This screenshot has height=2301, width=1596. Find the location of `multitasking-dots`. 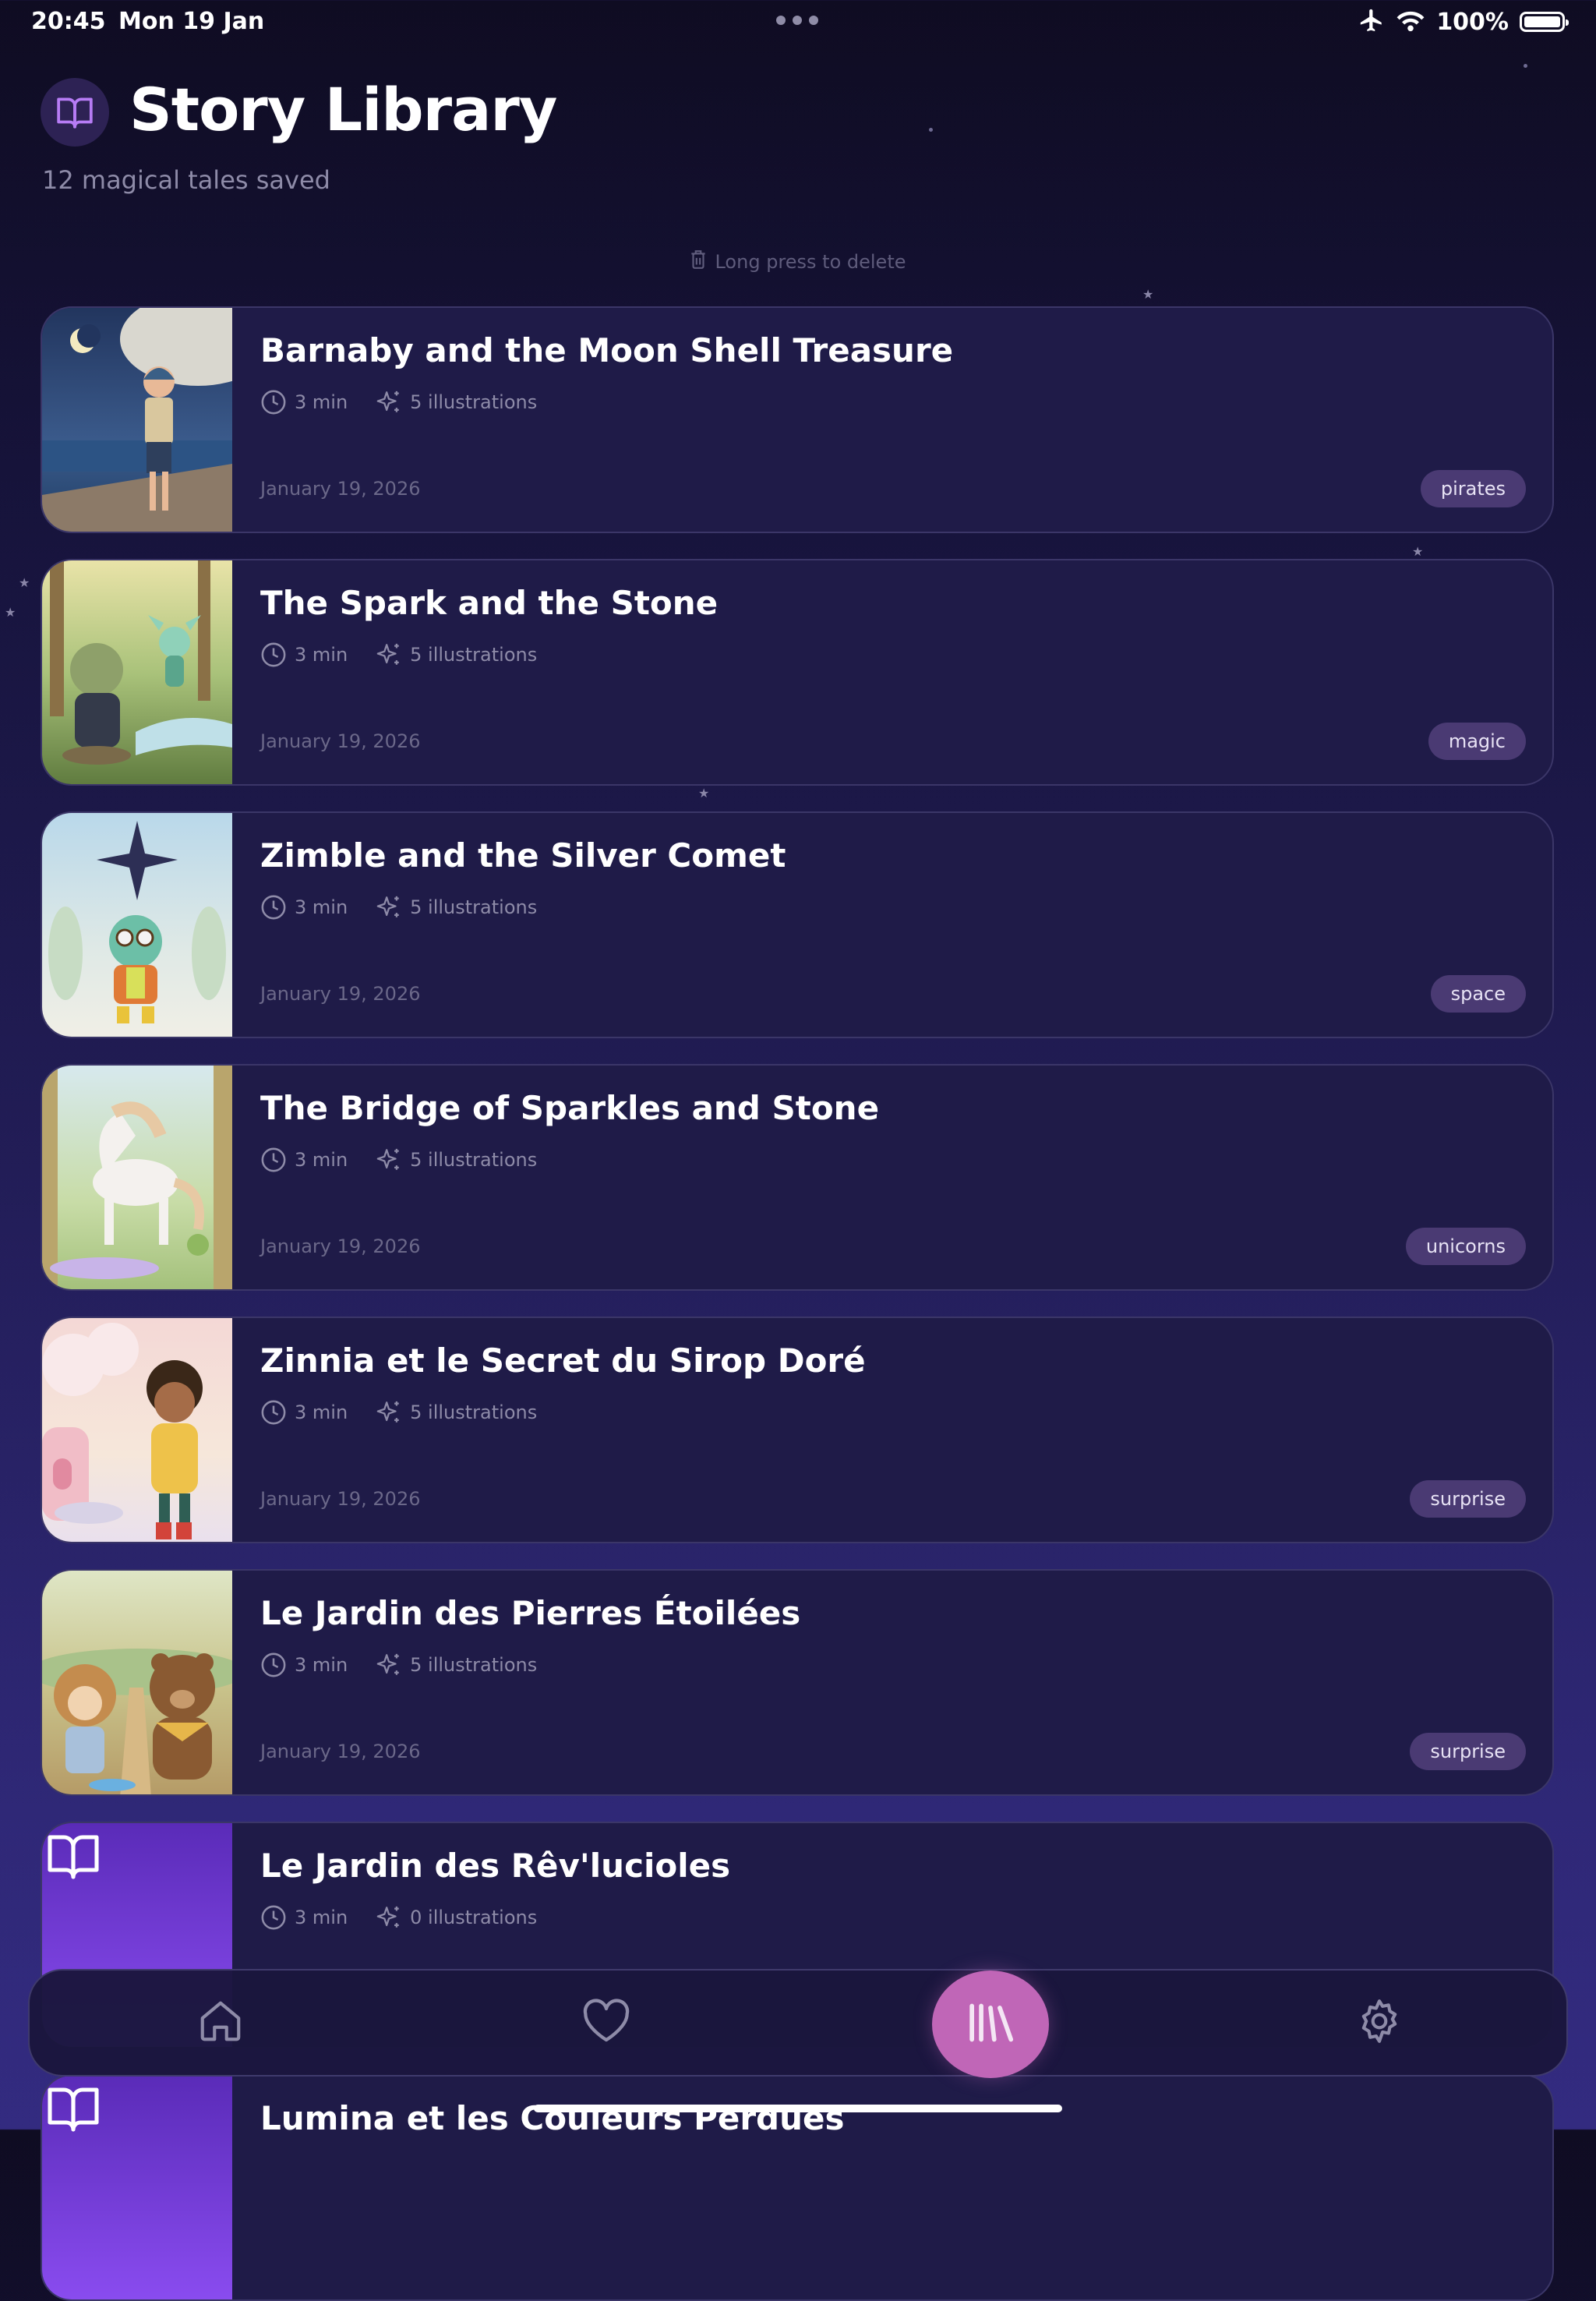

multitasking-dots is located at coordinates (797, 21).